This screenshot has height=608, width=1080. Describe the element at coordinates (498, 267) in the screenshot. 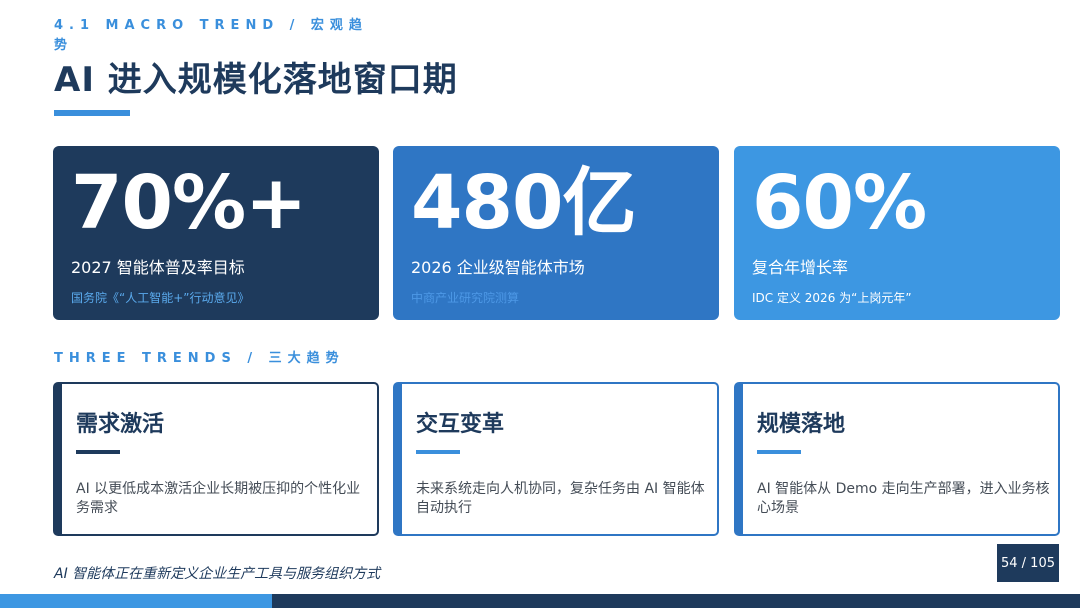

I see `stat-label: 2026 企业级智能体市场` at that location.